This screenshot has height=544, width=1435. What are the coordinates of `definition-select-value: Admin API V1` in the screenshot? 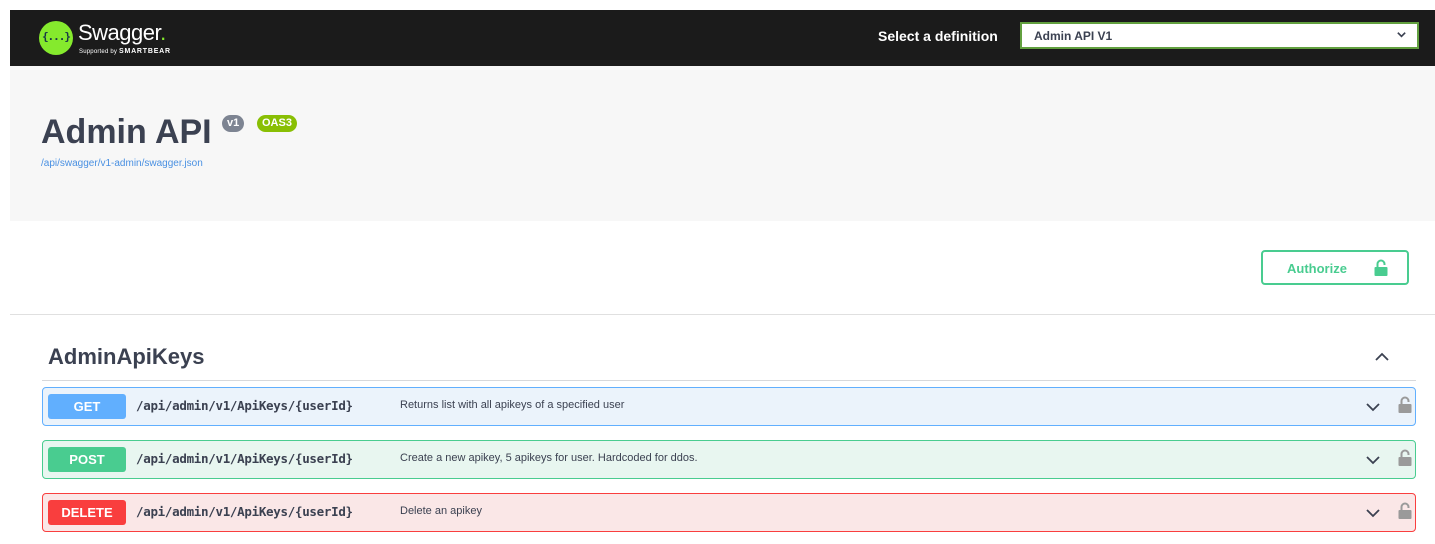 It's located at (1073, 36).